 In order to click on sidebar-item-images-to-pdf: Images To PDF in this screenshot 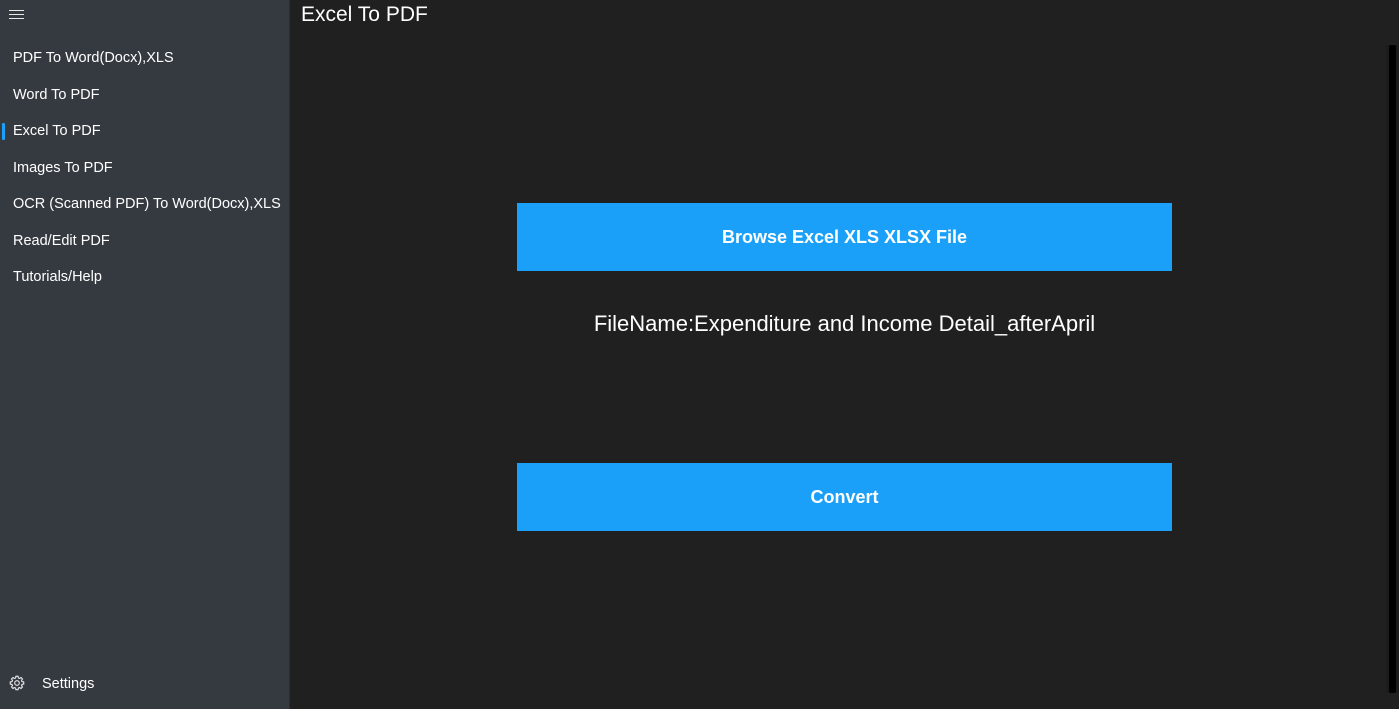, I will do `click(145, 168)`.